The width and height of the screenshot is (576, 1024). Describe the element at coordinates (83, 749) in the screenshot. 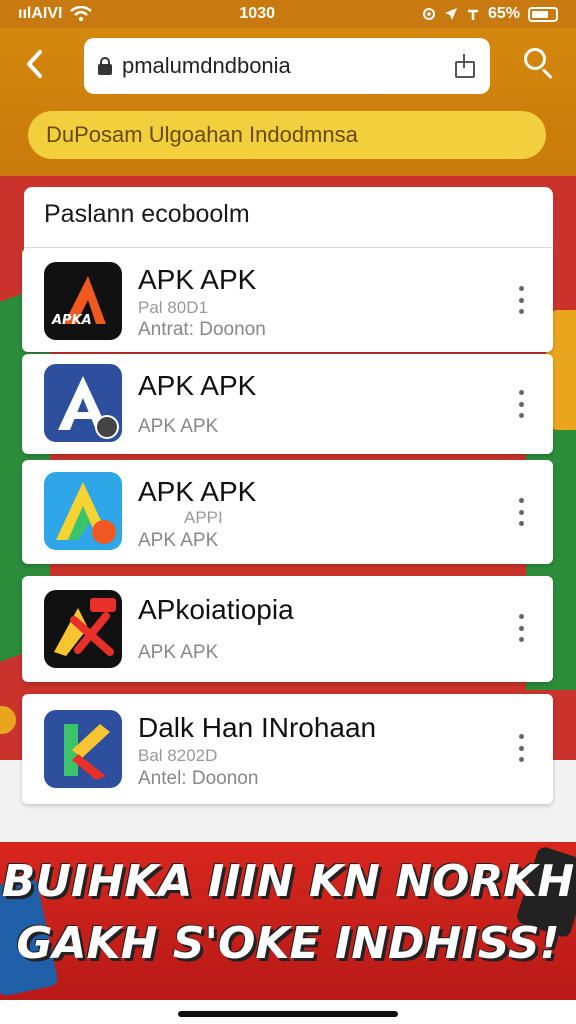

I see `apk-k-icon` at that location.